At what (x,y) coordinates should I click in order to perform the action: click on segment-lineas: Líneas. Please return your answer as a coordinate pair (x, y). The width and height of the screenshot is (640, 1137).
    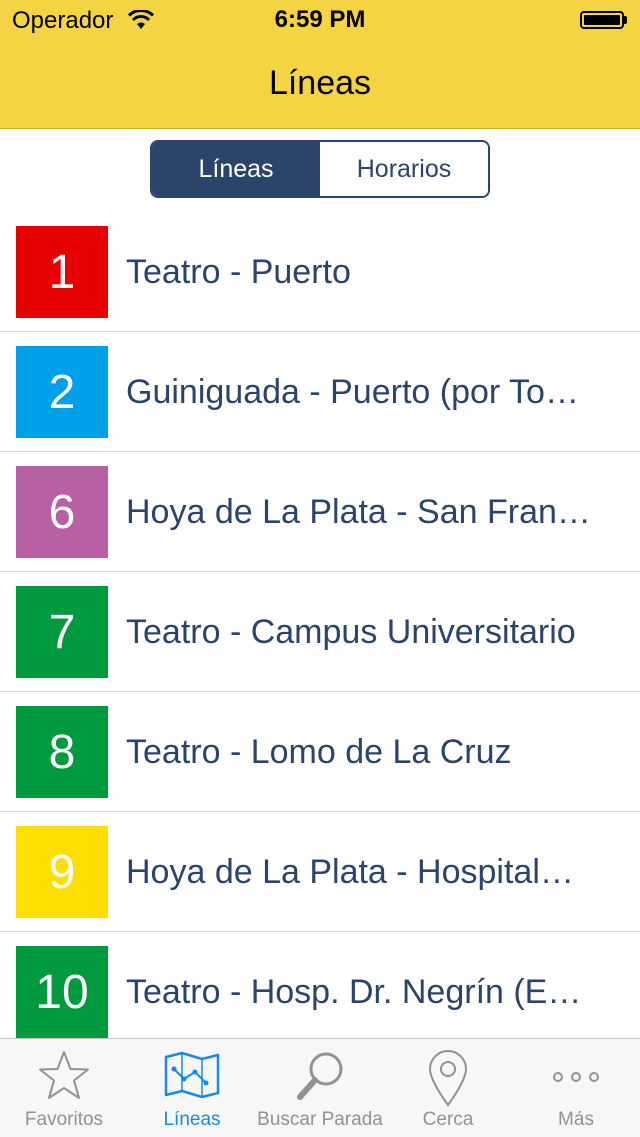
    Looking at the image, I should click on (236, 169).